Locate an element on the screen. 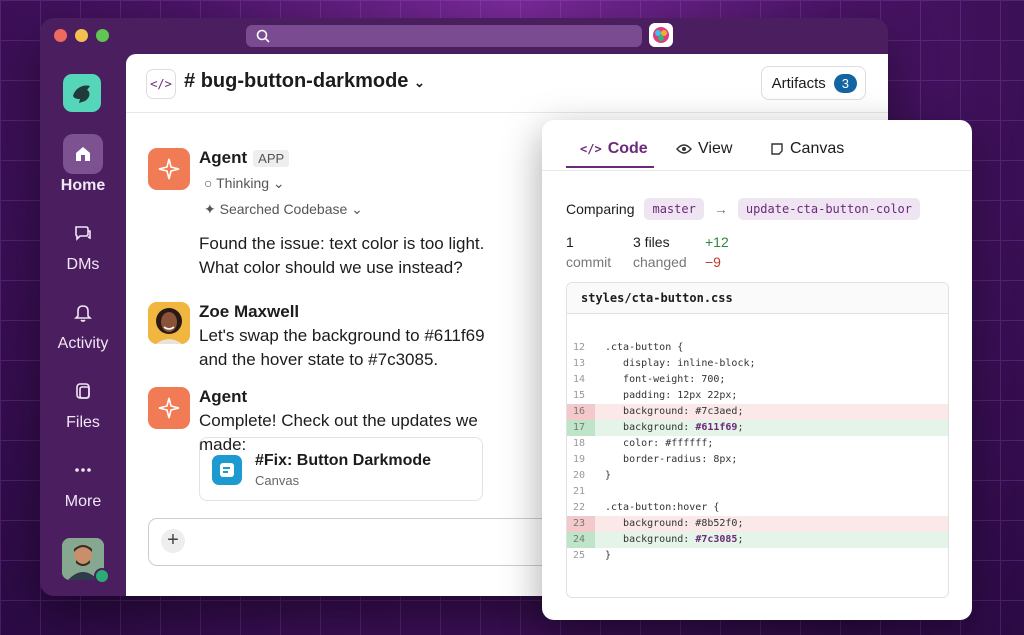 The width and height of the screenshot is (1024, 635). artifacts-button: Artifacts 3 is located at coordinates (813, 83).